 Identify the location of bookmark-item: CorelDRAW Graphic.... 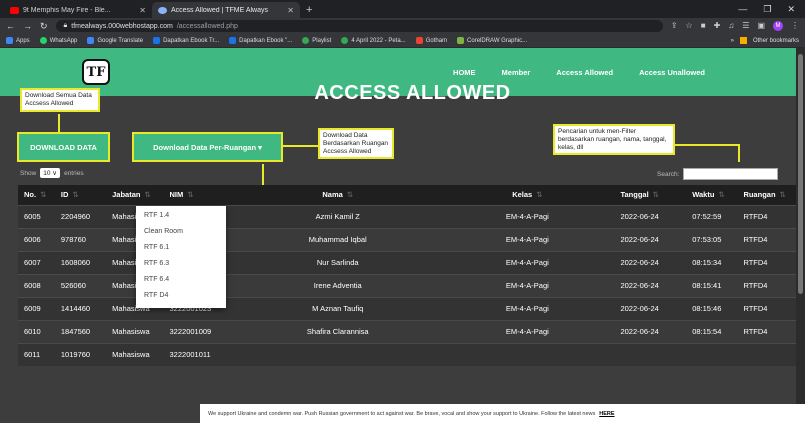
(492, 40).